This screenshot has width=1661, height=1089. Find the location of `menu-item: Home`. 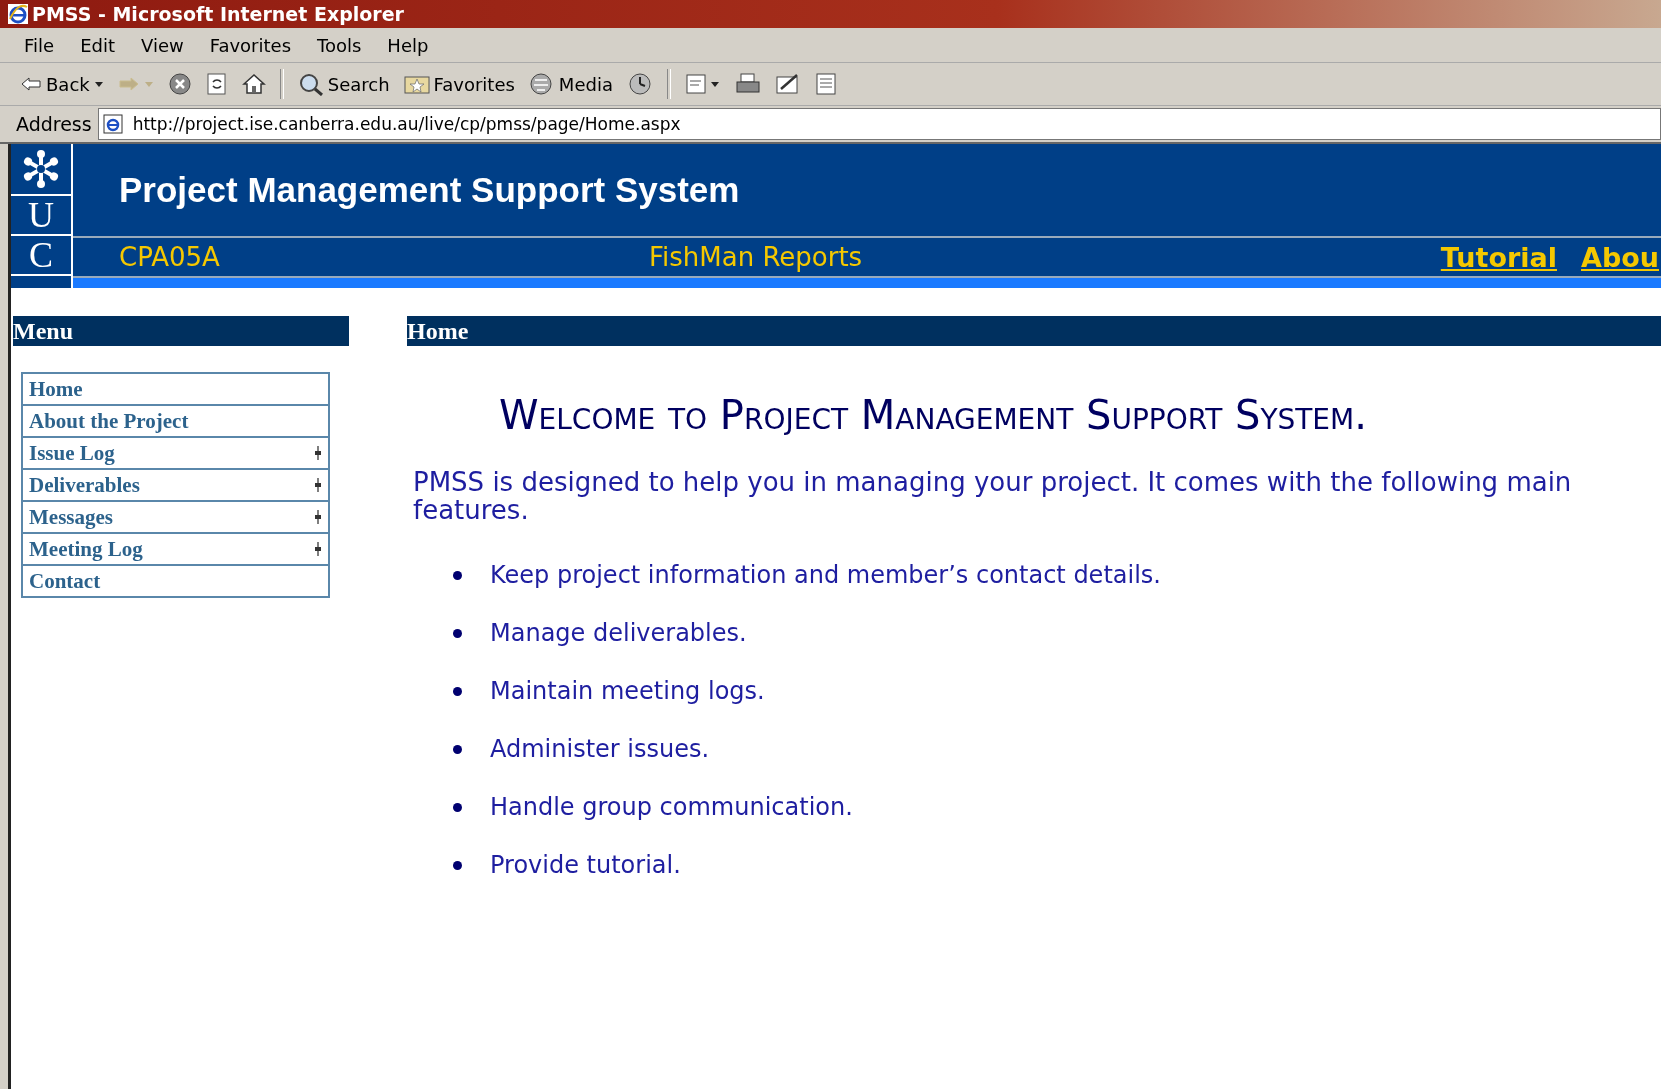

menu-item: Home is located at coordinates (175, 390).